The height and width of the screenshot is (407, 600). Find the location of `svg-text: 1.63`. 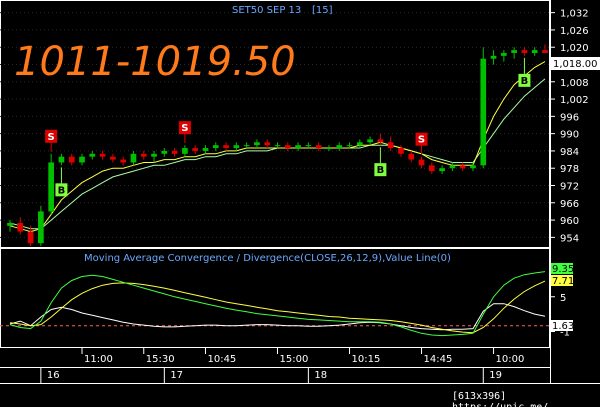

svg-text: 1.63 is located at coordinates (563, 326).